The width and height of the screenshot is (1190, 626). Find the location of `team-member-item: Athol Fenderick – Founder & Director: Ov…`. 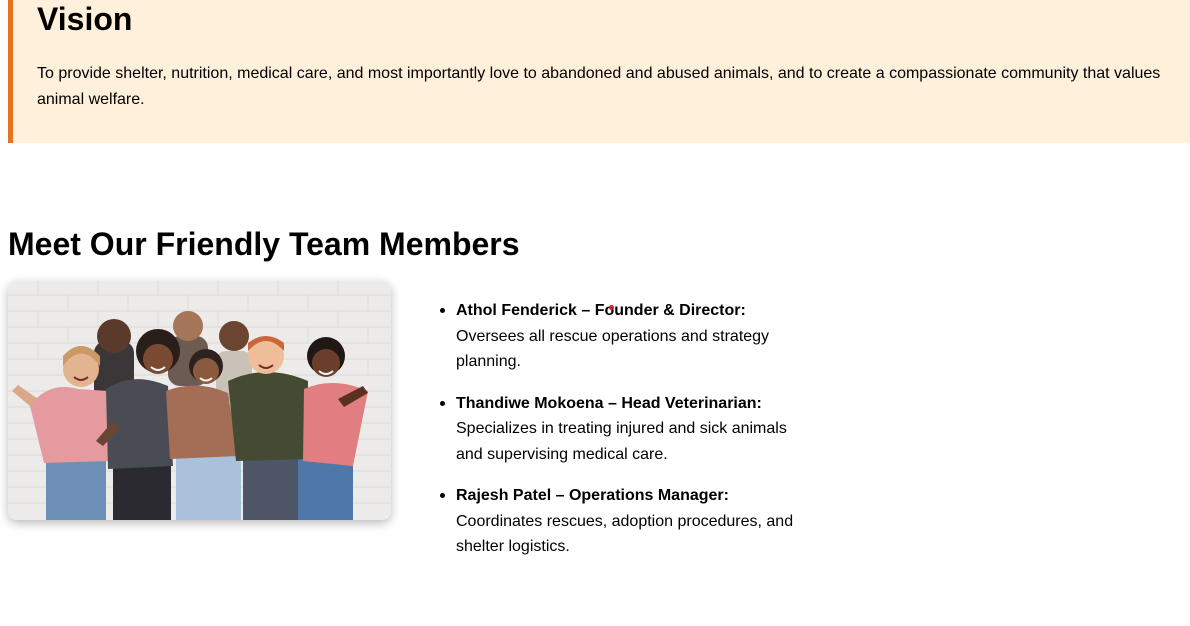

team-member-item: Athol Fenderick – Founder & Director: Ov… is located at coordinates (625, 336).